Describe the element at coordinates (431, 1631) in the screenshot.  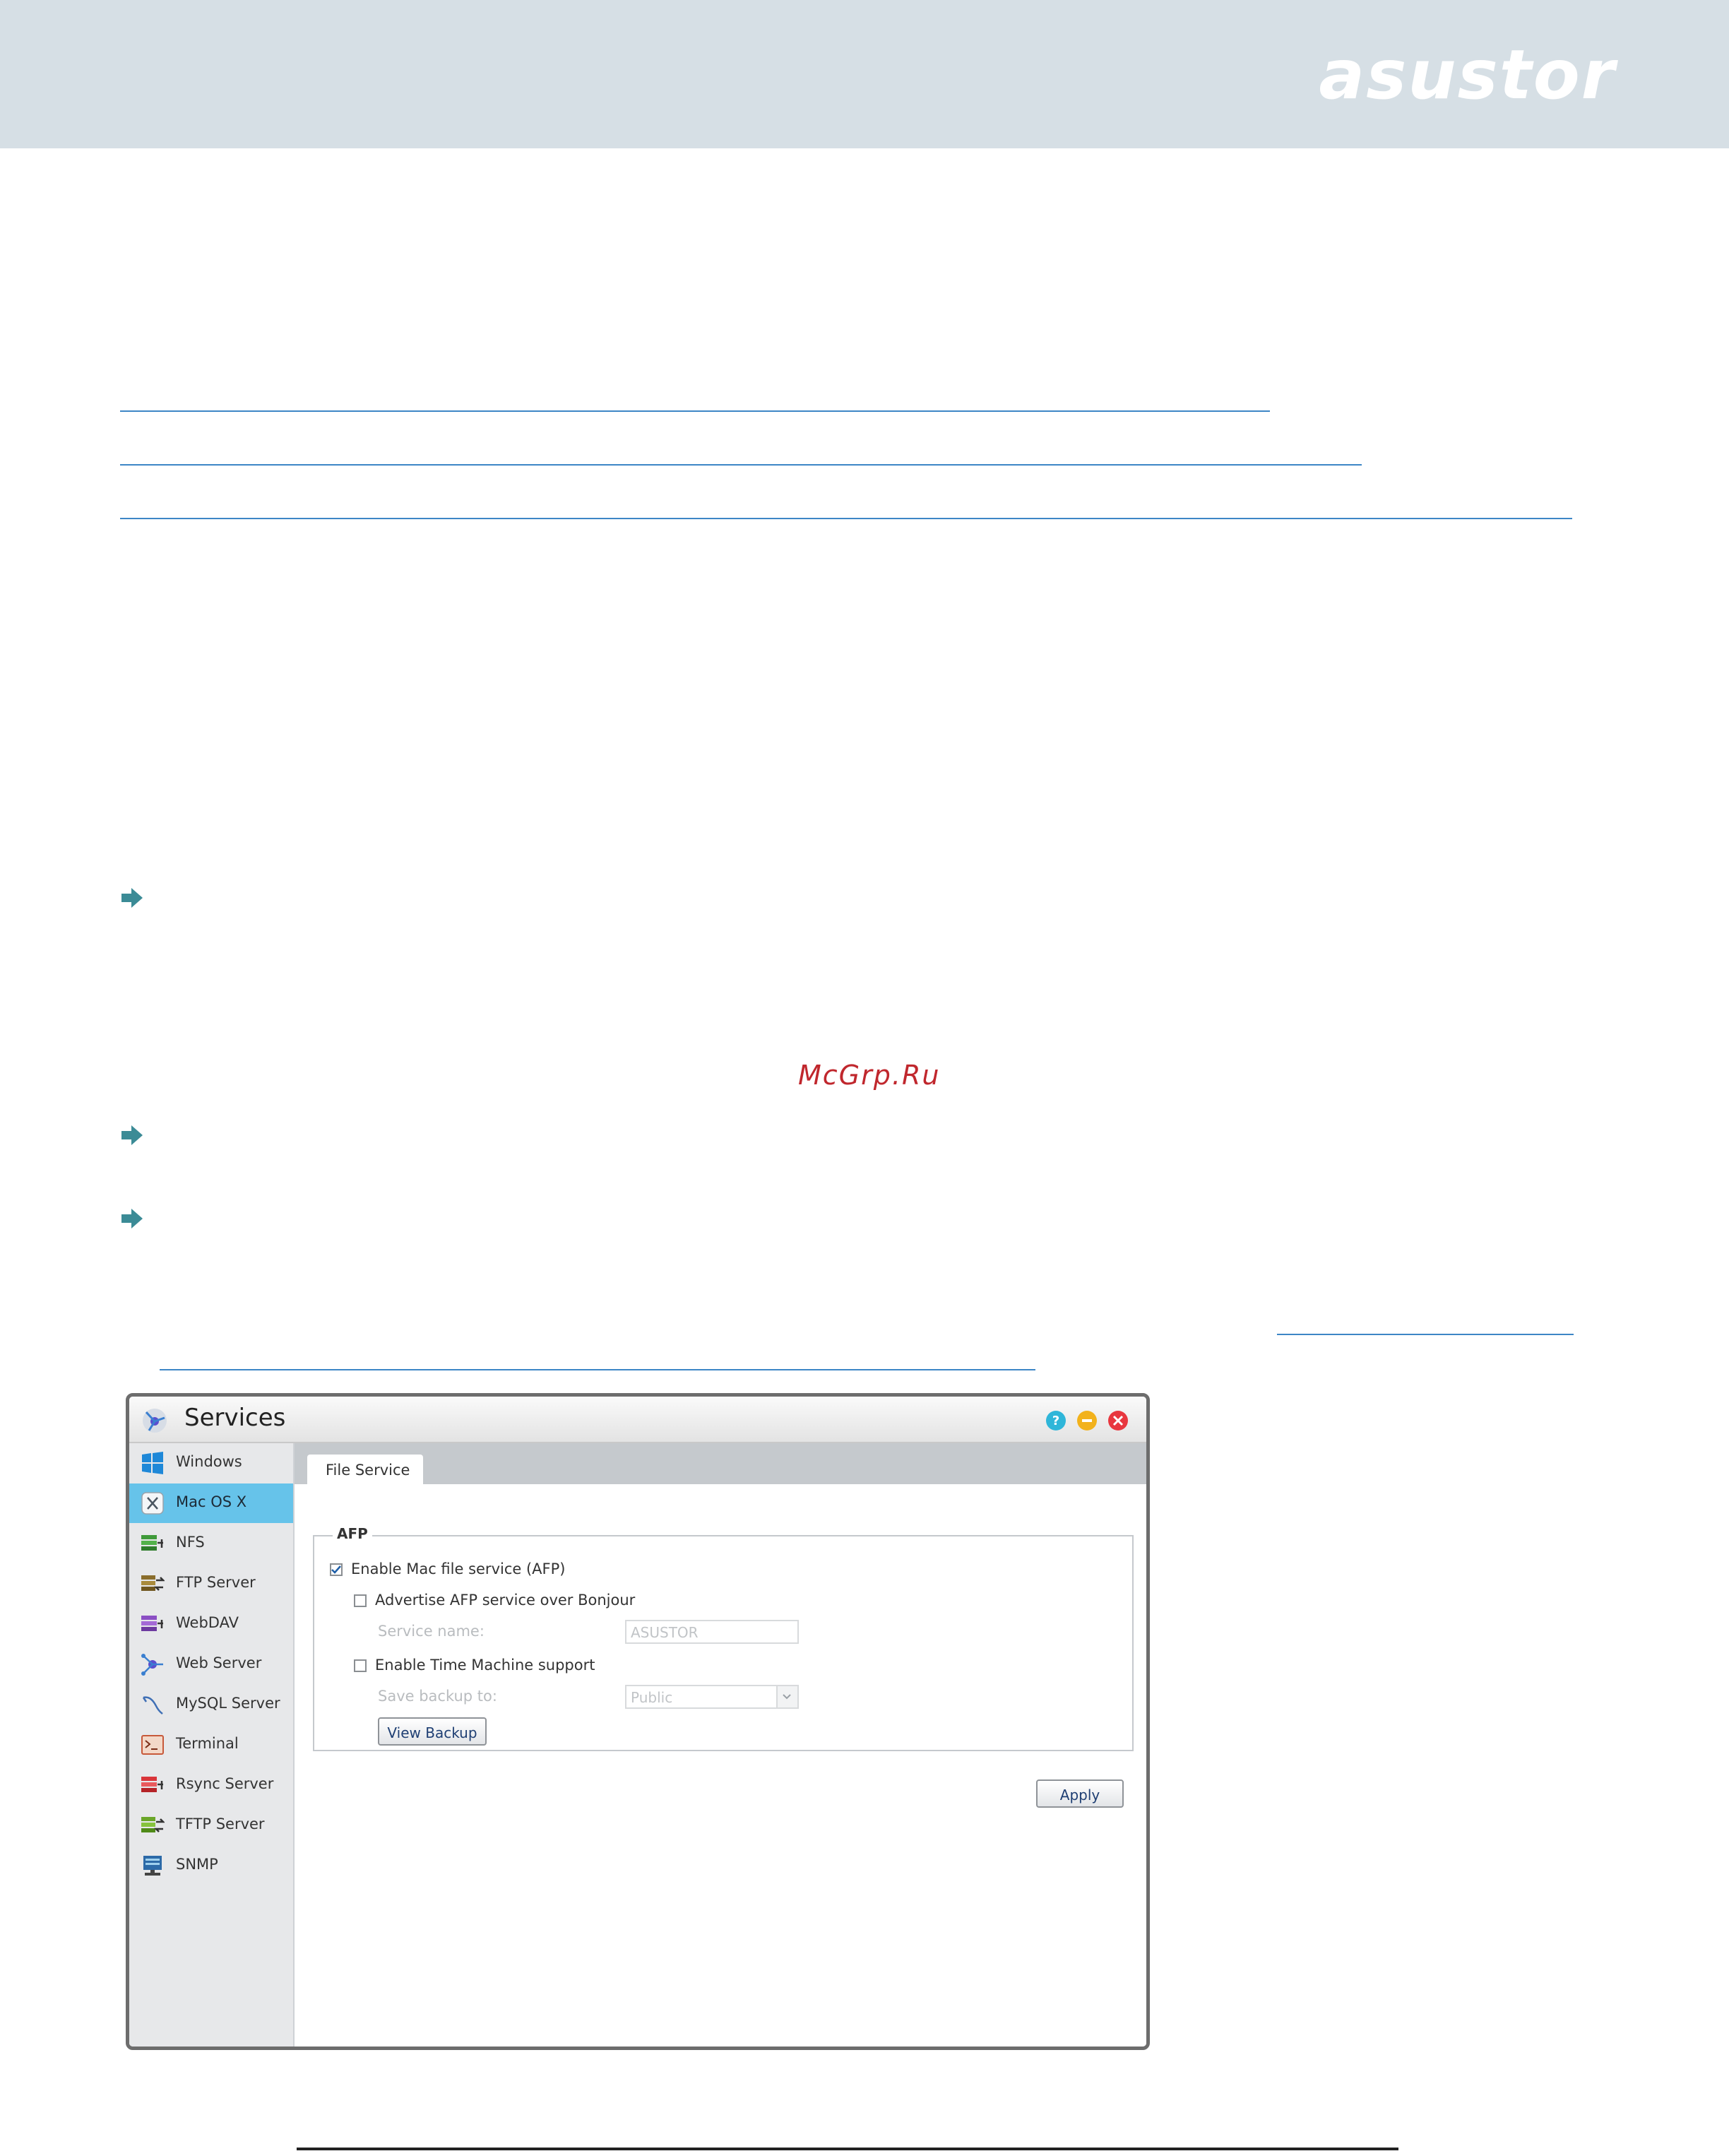
I see `service-name-label: Service name:` at that location.